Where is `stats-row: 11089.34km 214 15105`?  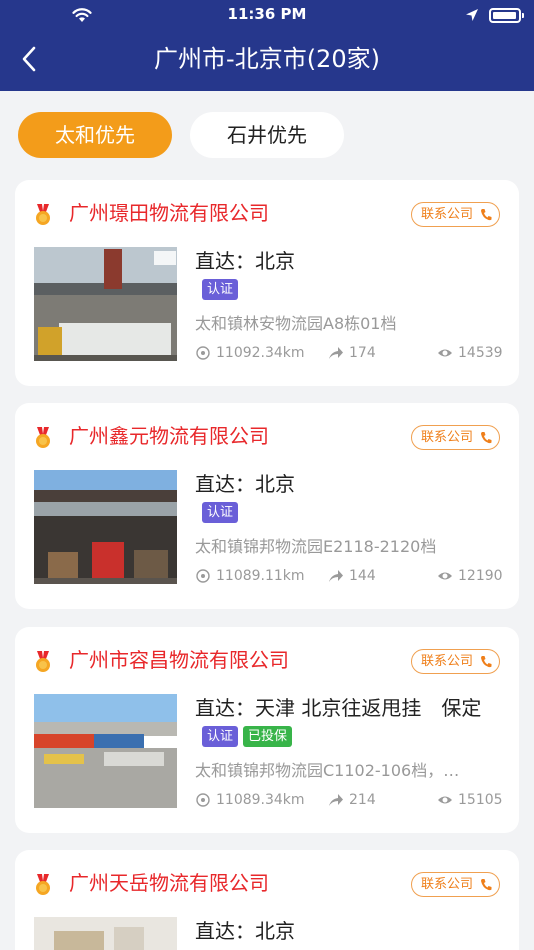
stats-row: 11089.34km 214 15105 is located at coordinates (350, 800).